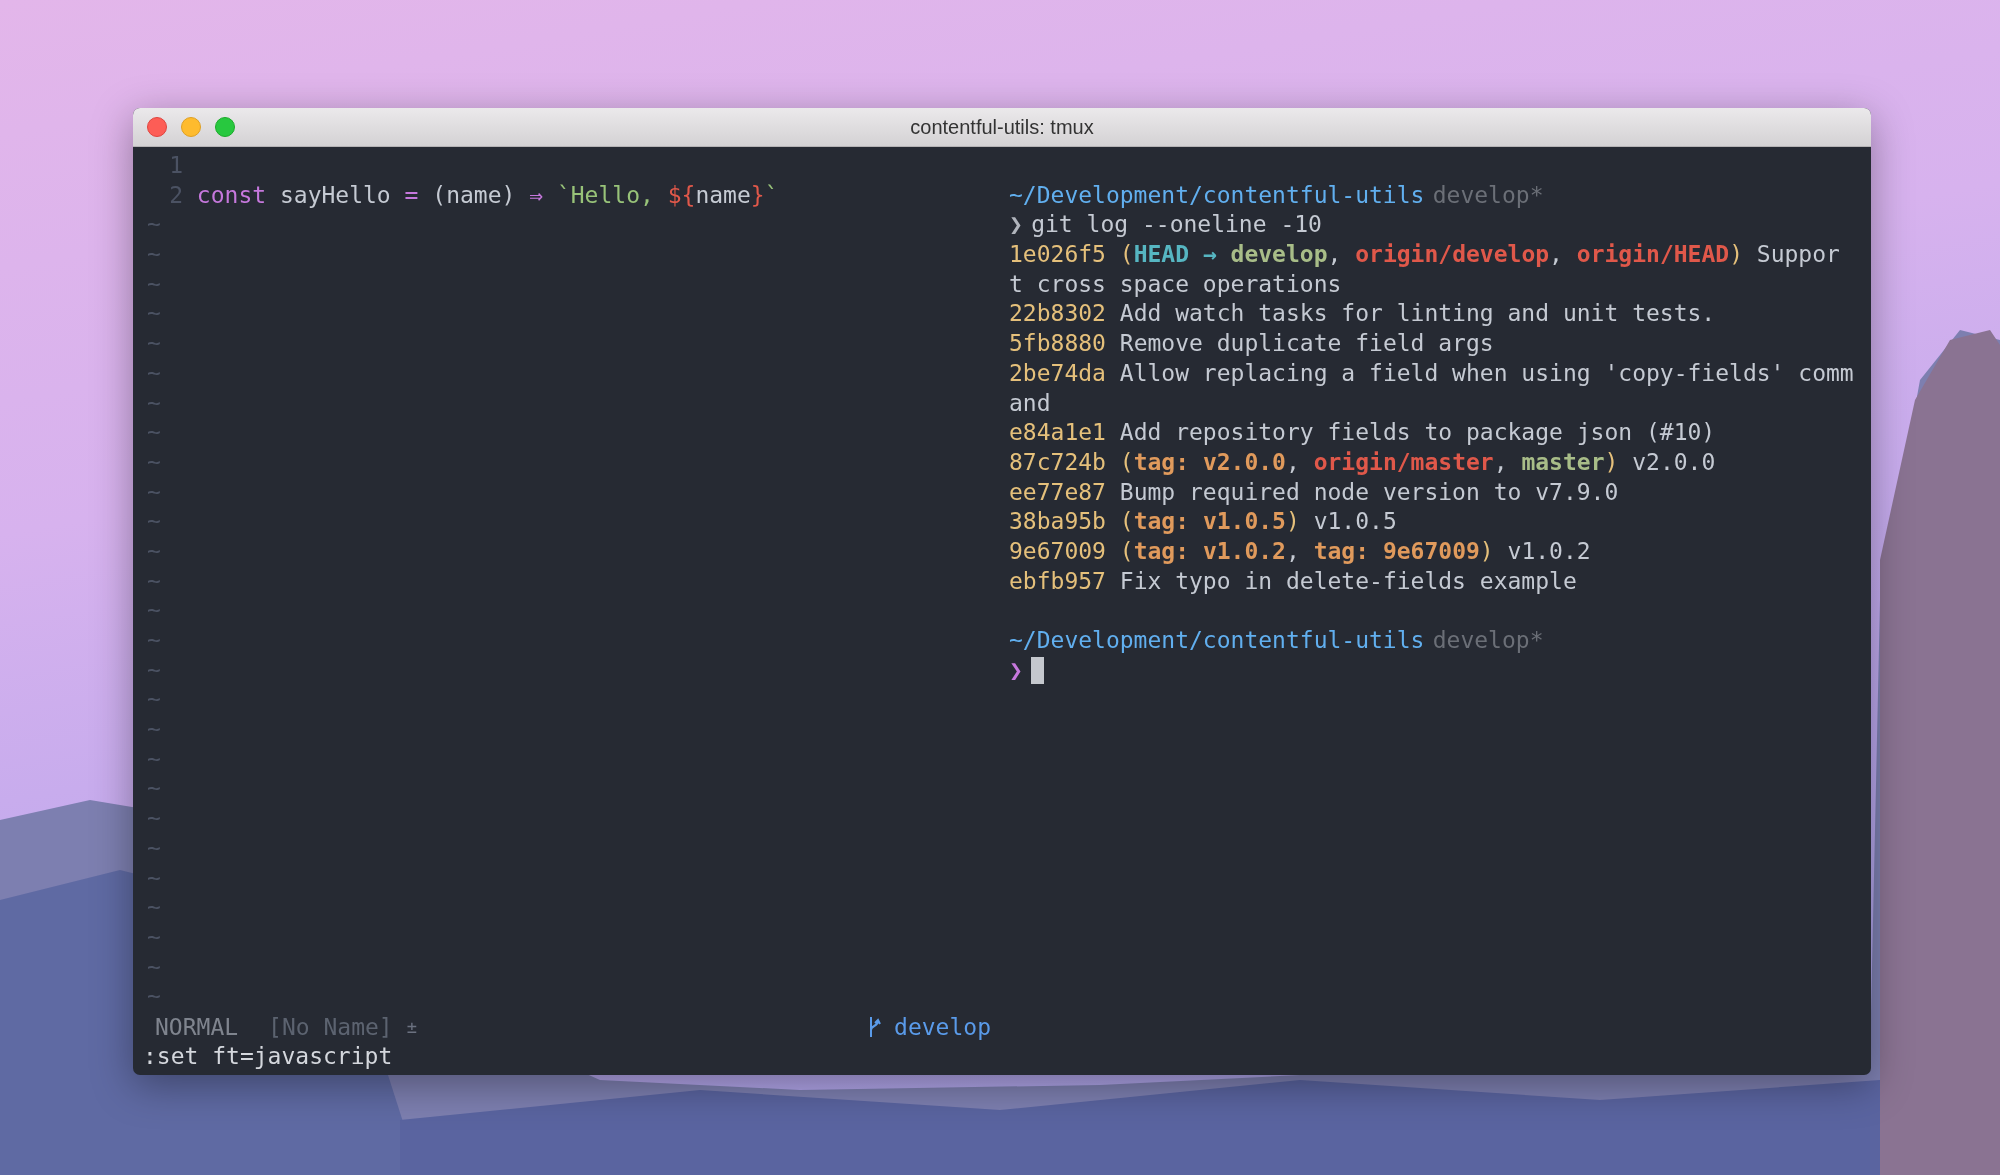 The image size is (2000, 1175). Describe the element at coordinates (1653, 255) in the screenshot. I see `remote-ref: origin/HEAD` at that location.